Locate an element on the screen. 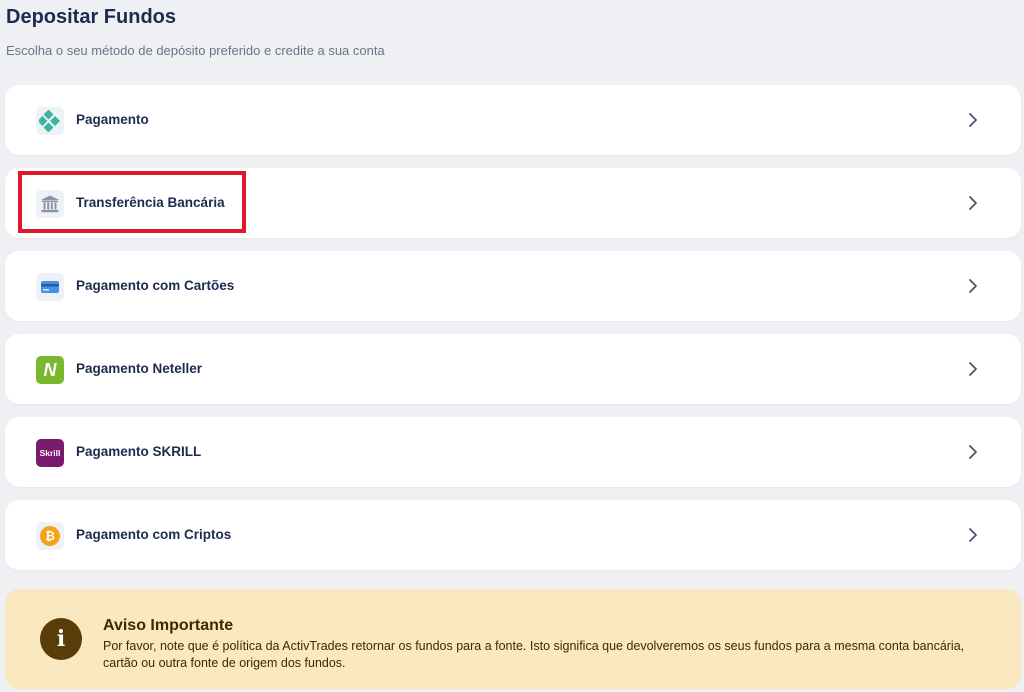  bitcoin-symbol: ₿ is located at coordinates (50, 536).